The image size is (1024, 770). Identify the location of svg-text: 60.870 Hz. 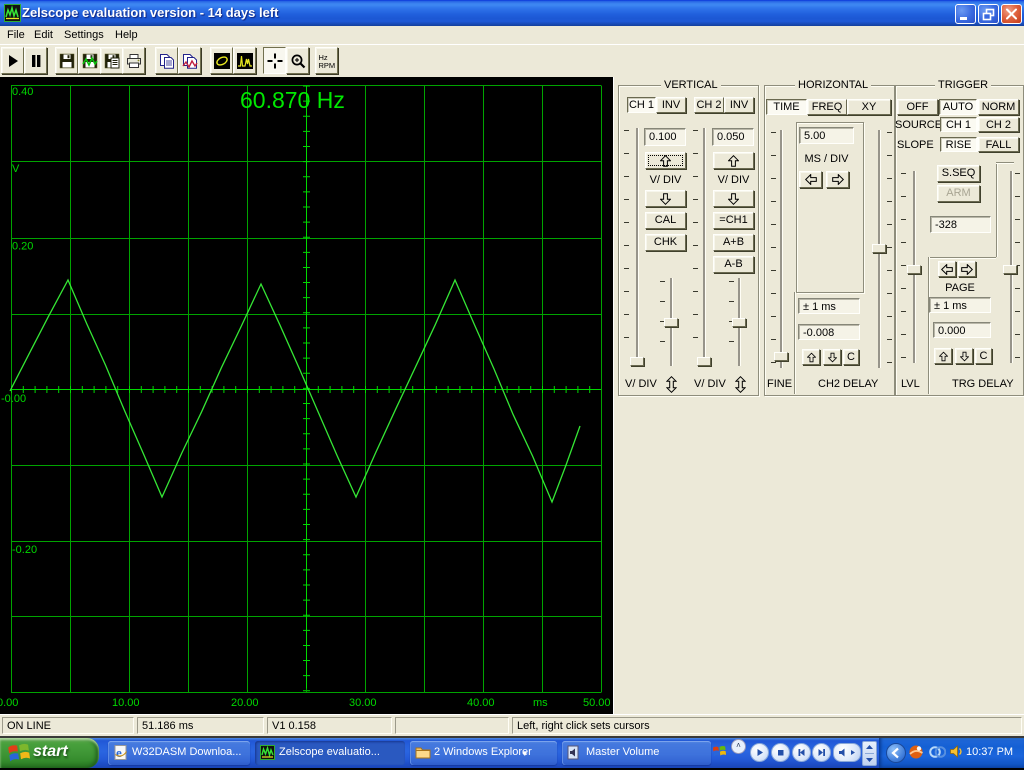
(292, 100).